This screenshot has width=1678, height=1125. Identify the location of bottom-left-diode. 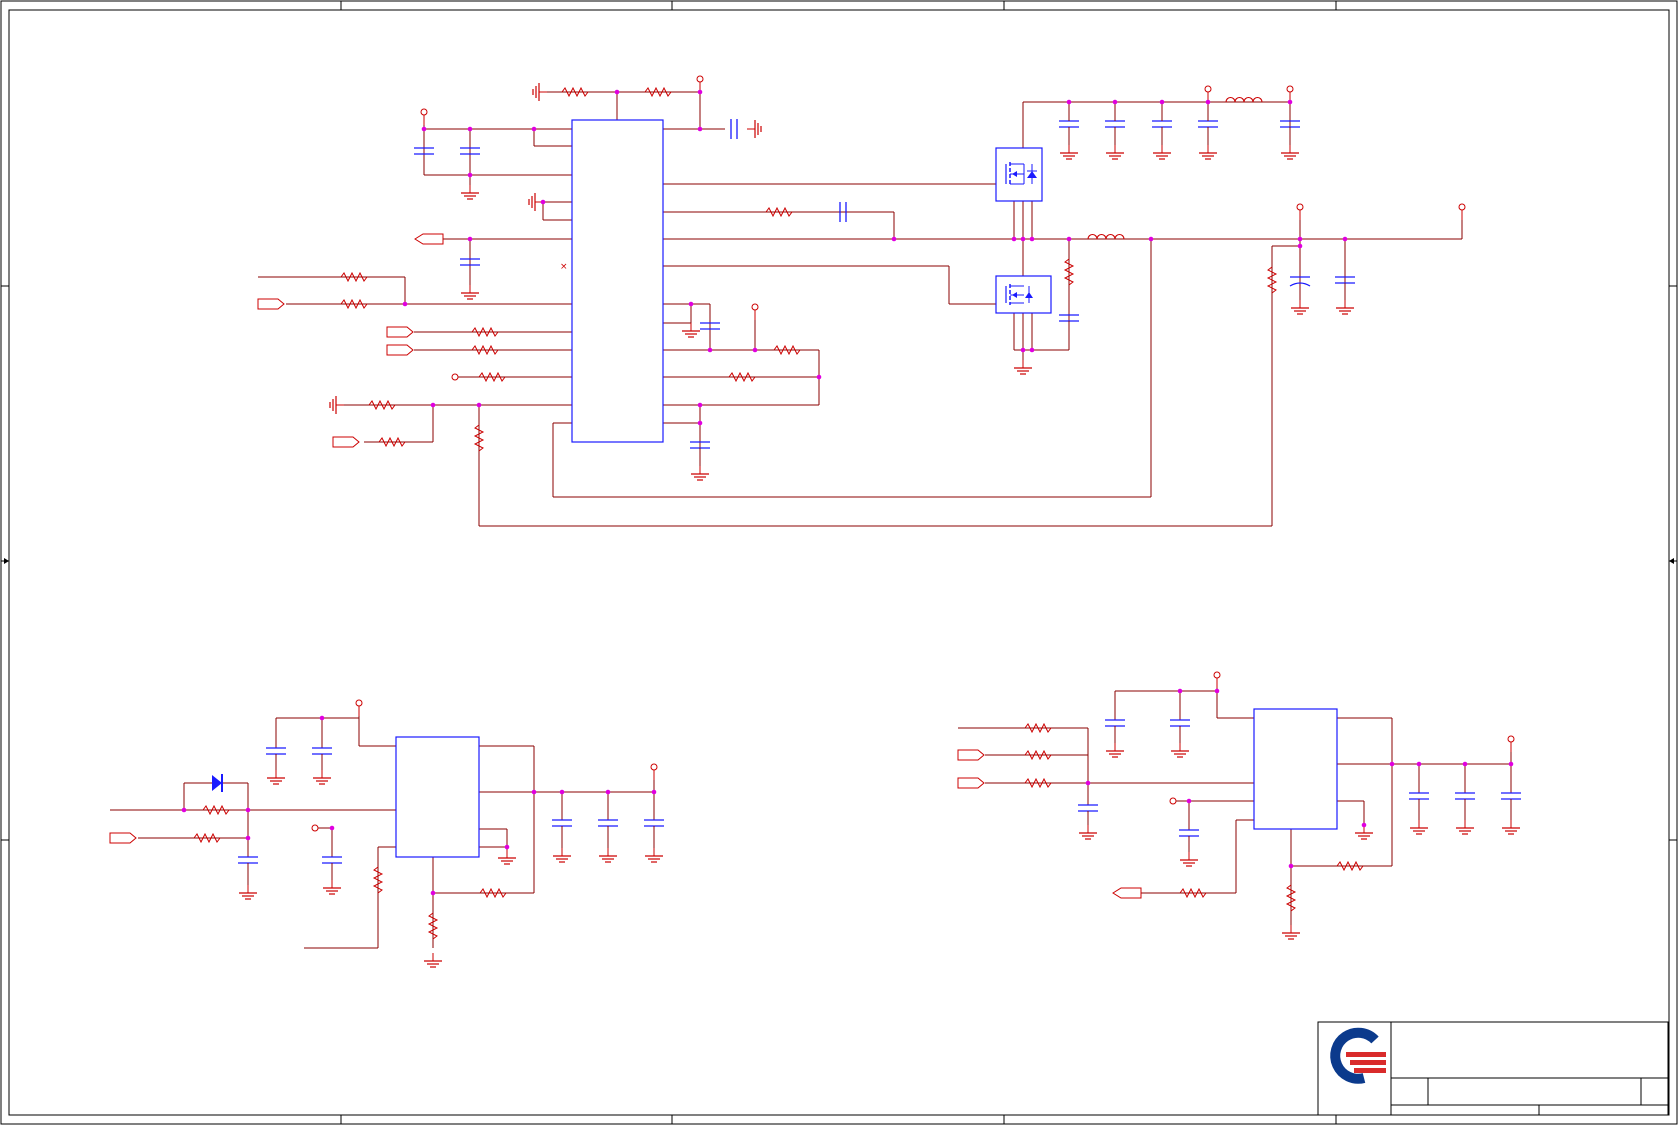
(203, 783).